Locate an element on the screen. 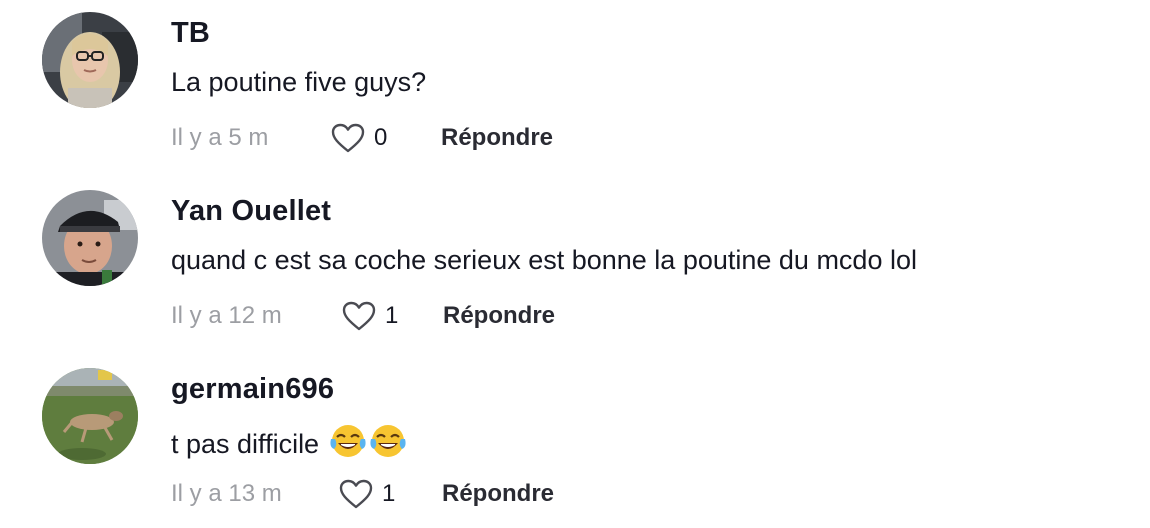 The image size is (1150, 528). timestamp: Il y a 12 m is located at coordinates (226, 315).